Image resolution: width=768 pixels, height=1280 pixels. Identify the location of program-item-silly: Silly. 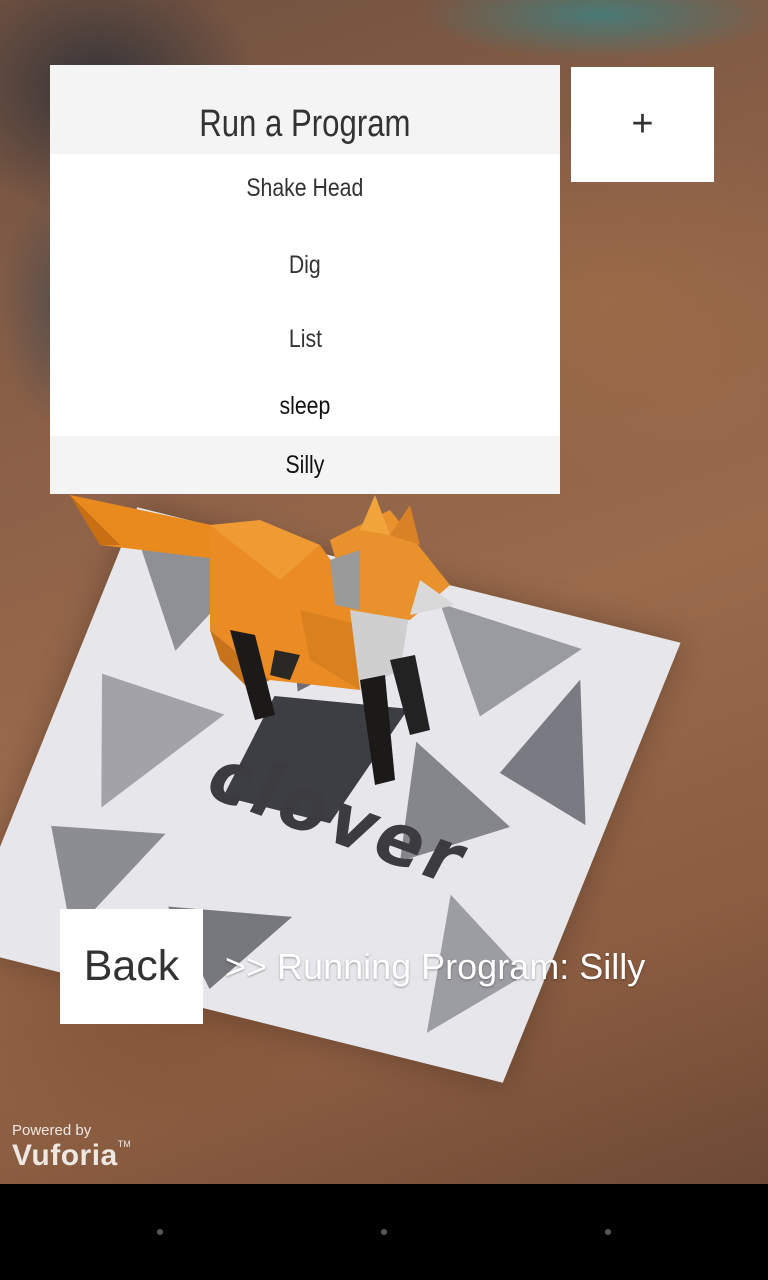
(305, 465).